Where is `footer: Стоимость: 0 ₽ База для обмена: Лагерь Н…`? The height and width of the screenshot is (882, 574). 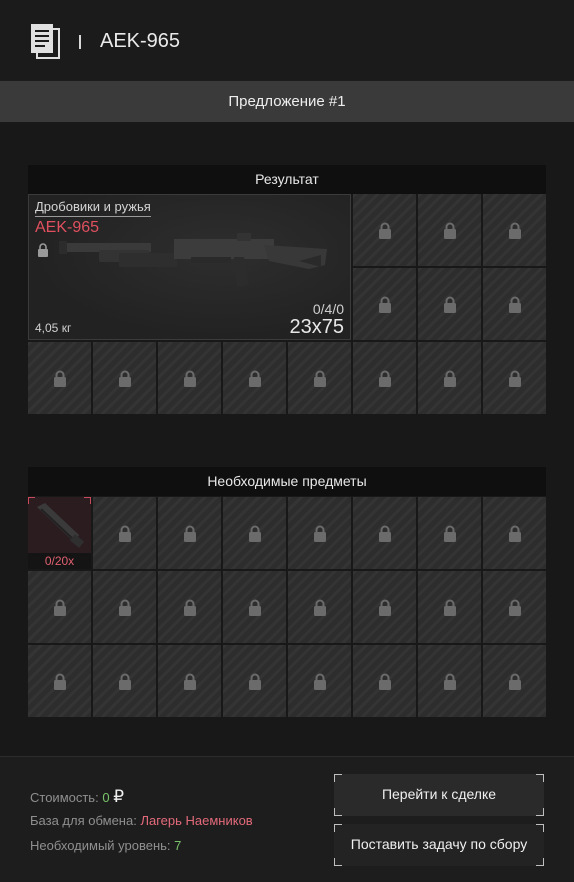 footer: Стоимость: 0 ₽ База для обмена: Лагерь Н… is located at coordinates (287, 819).